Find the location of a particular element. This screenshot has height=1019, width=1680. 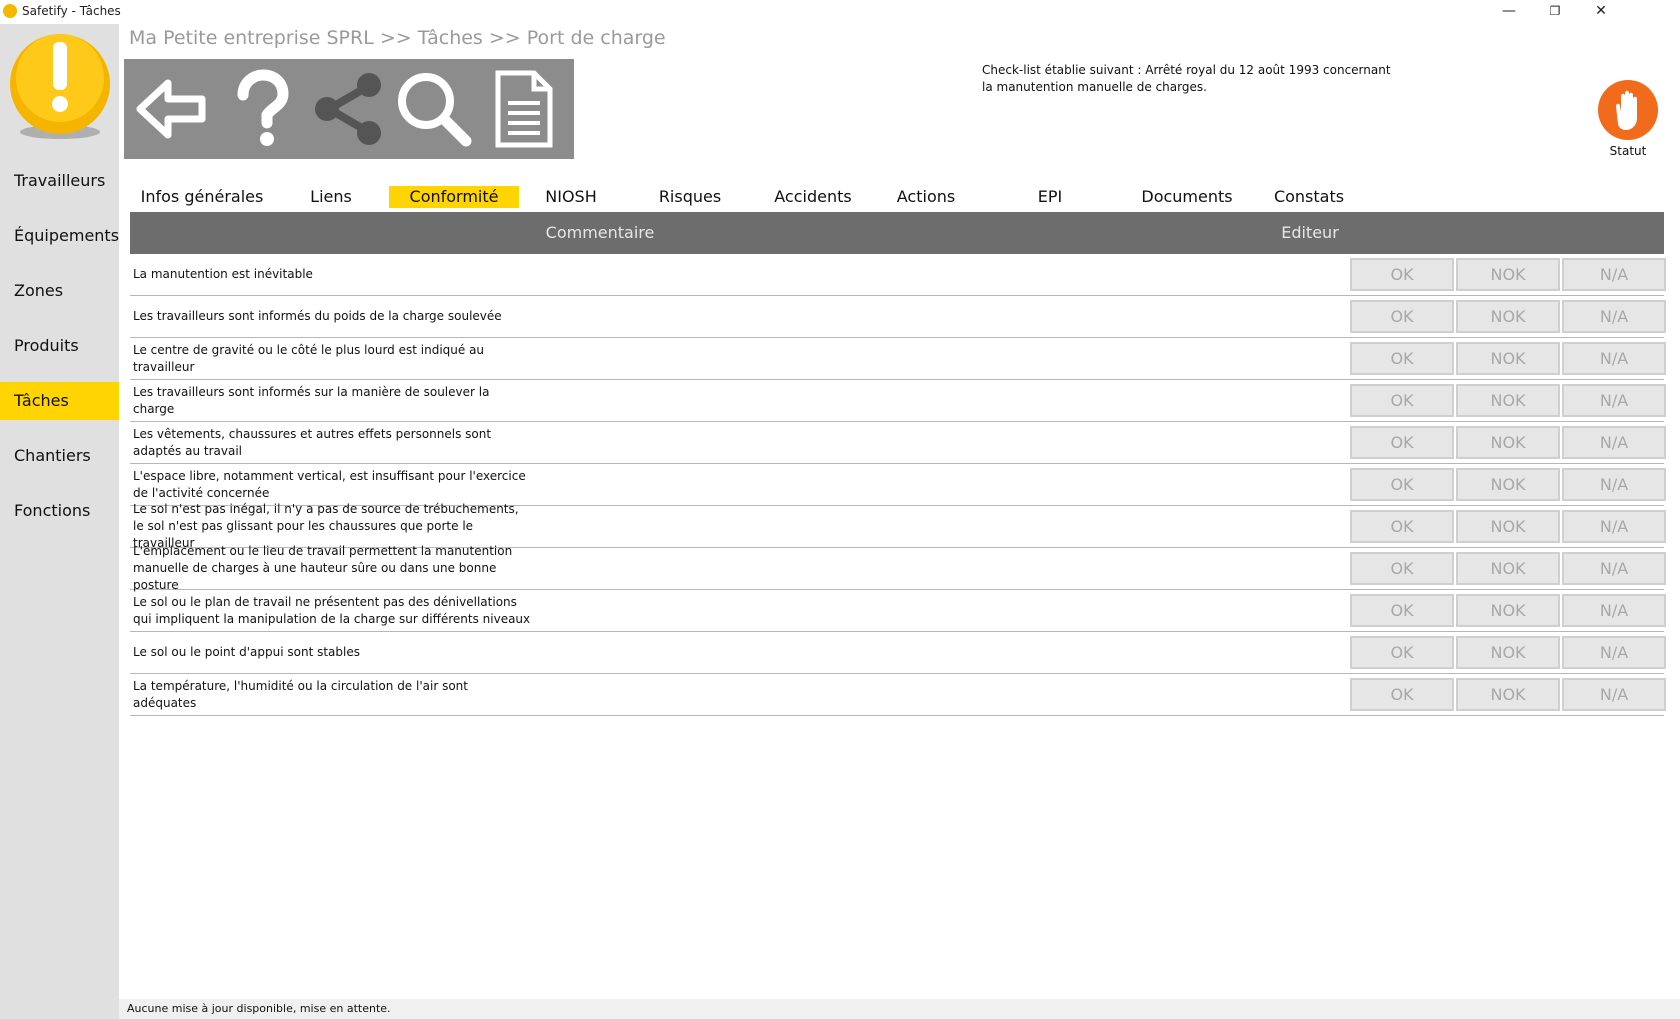

warning-logo-icon is located at coordinates (60, 86).